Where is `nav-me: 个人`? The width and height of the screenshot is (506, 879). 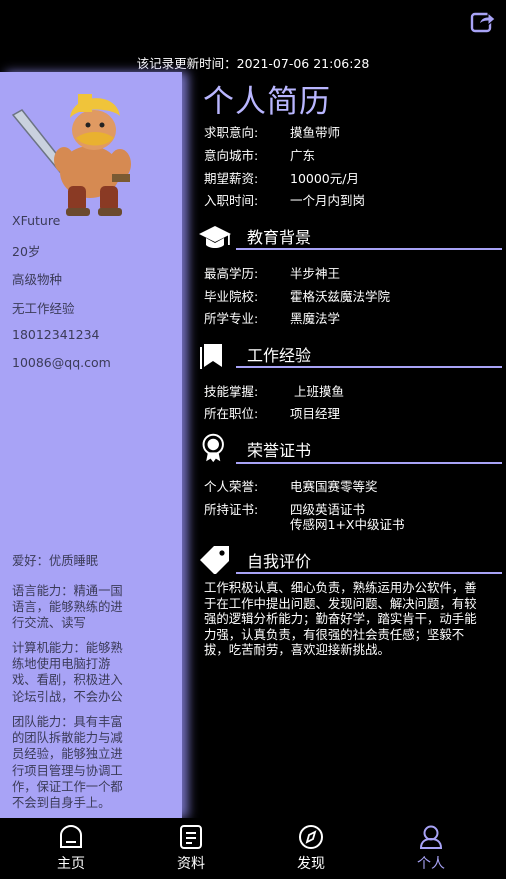
nav-me: 个人 is located at coordinates (431, 848).